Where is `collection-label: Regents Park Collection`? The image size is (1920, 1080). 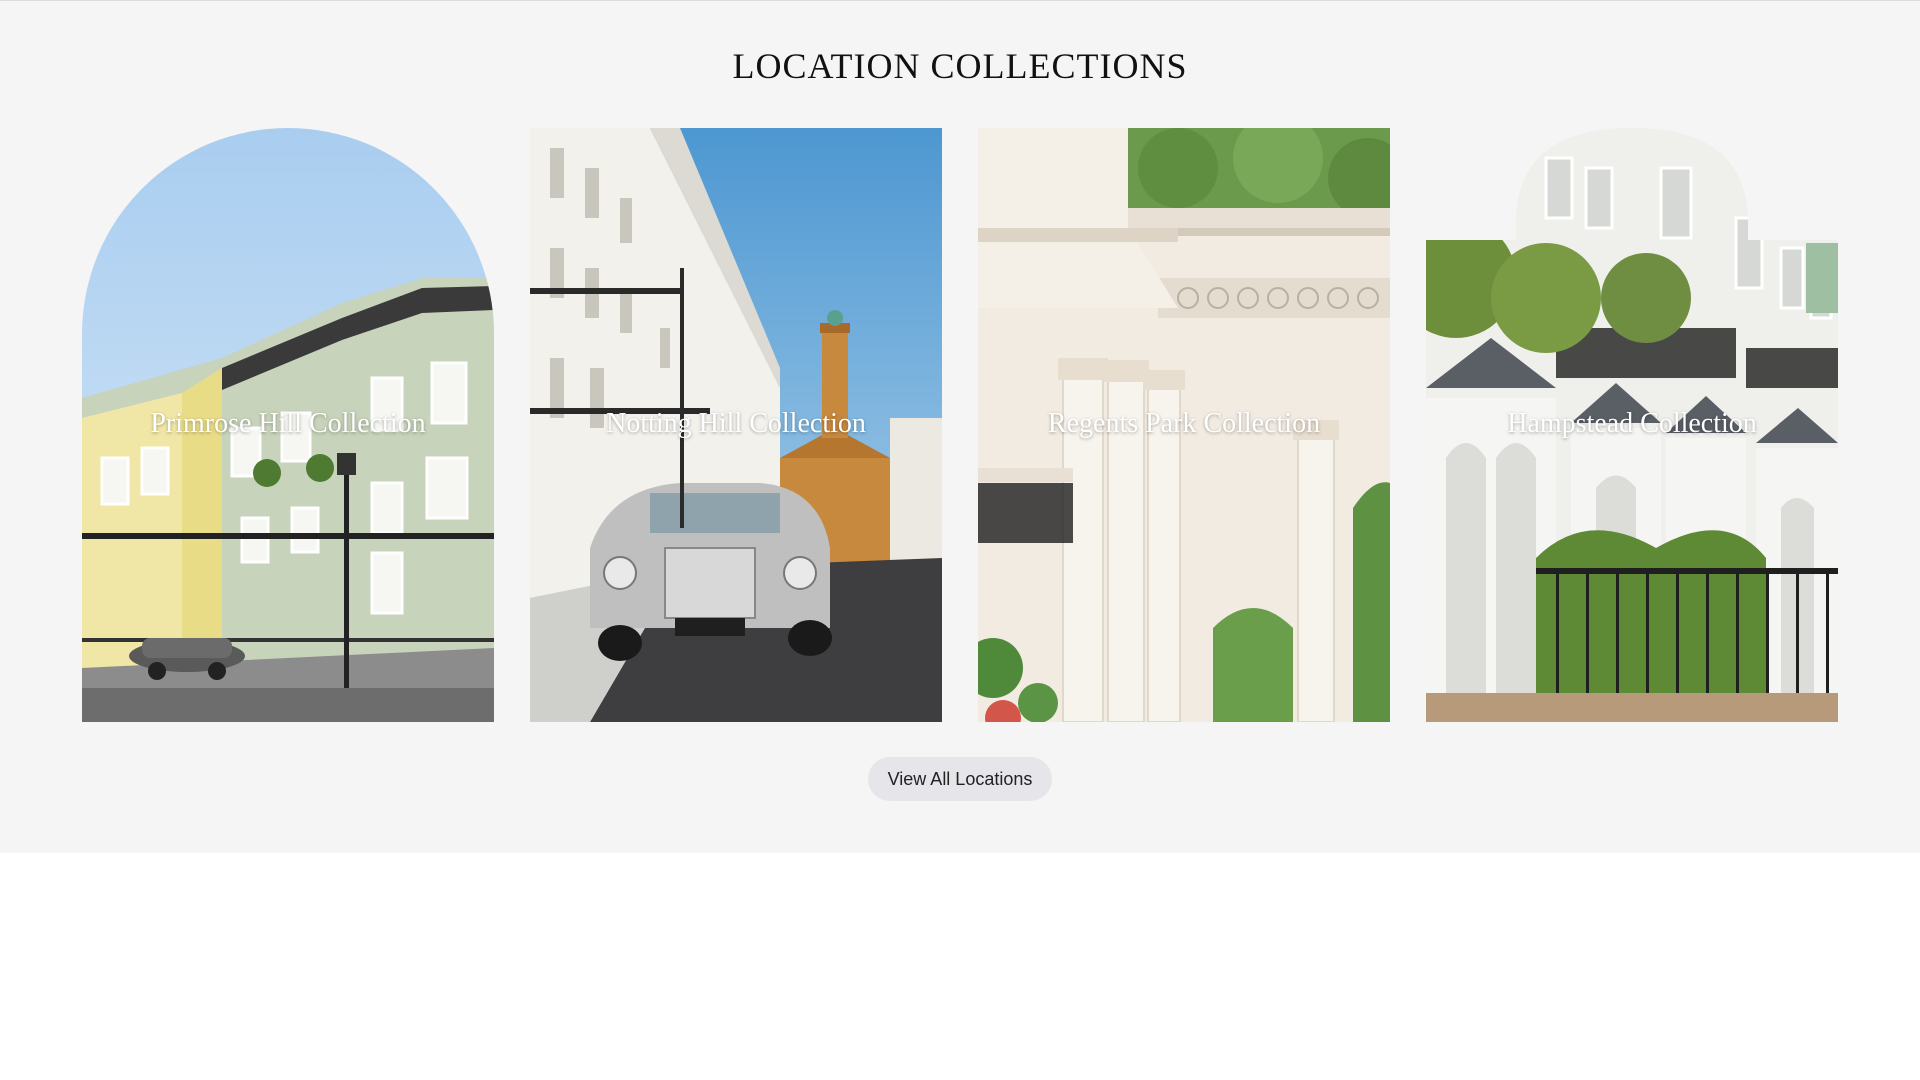 collection-label: Regents Park Collection is located at coordinates (1184, 423).